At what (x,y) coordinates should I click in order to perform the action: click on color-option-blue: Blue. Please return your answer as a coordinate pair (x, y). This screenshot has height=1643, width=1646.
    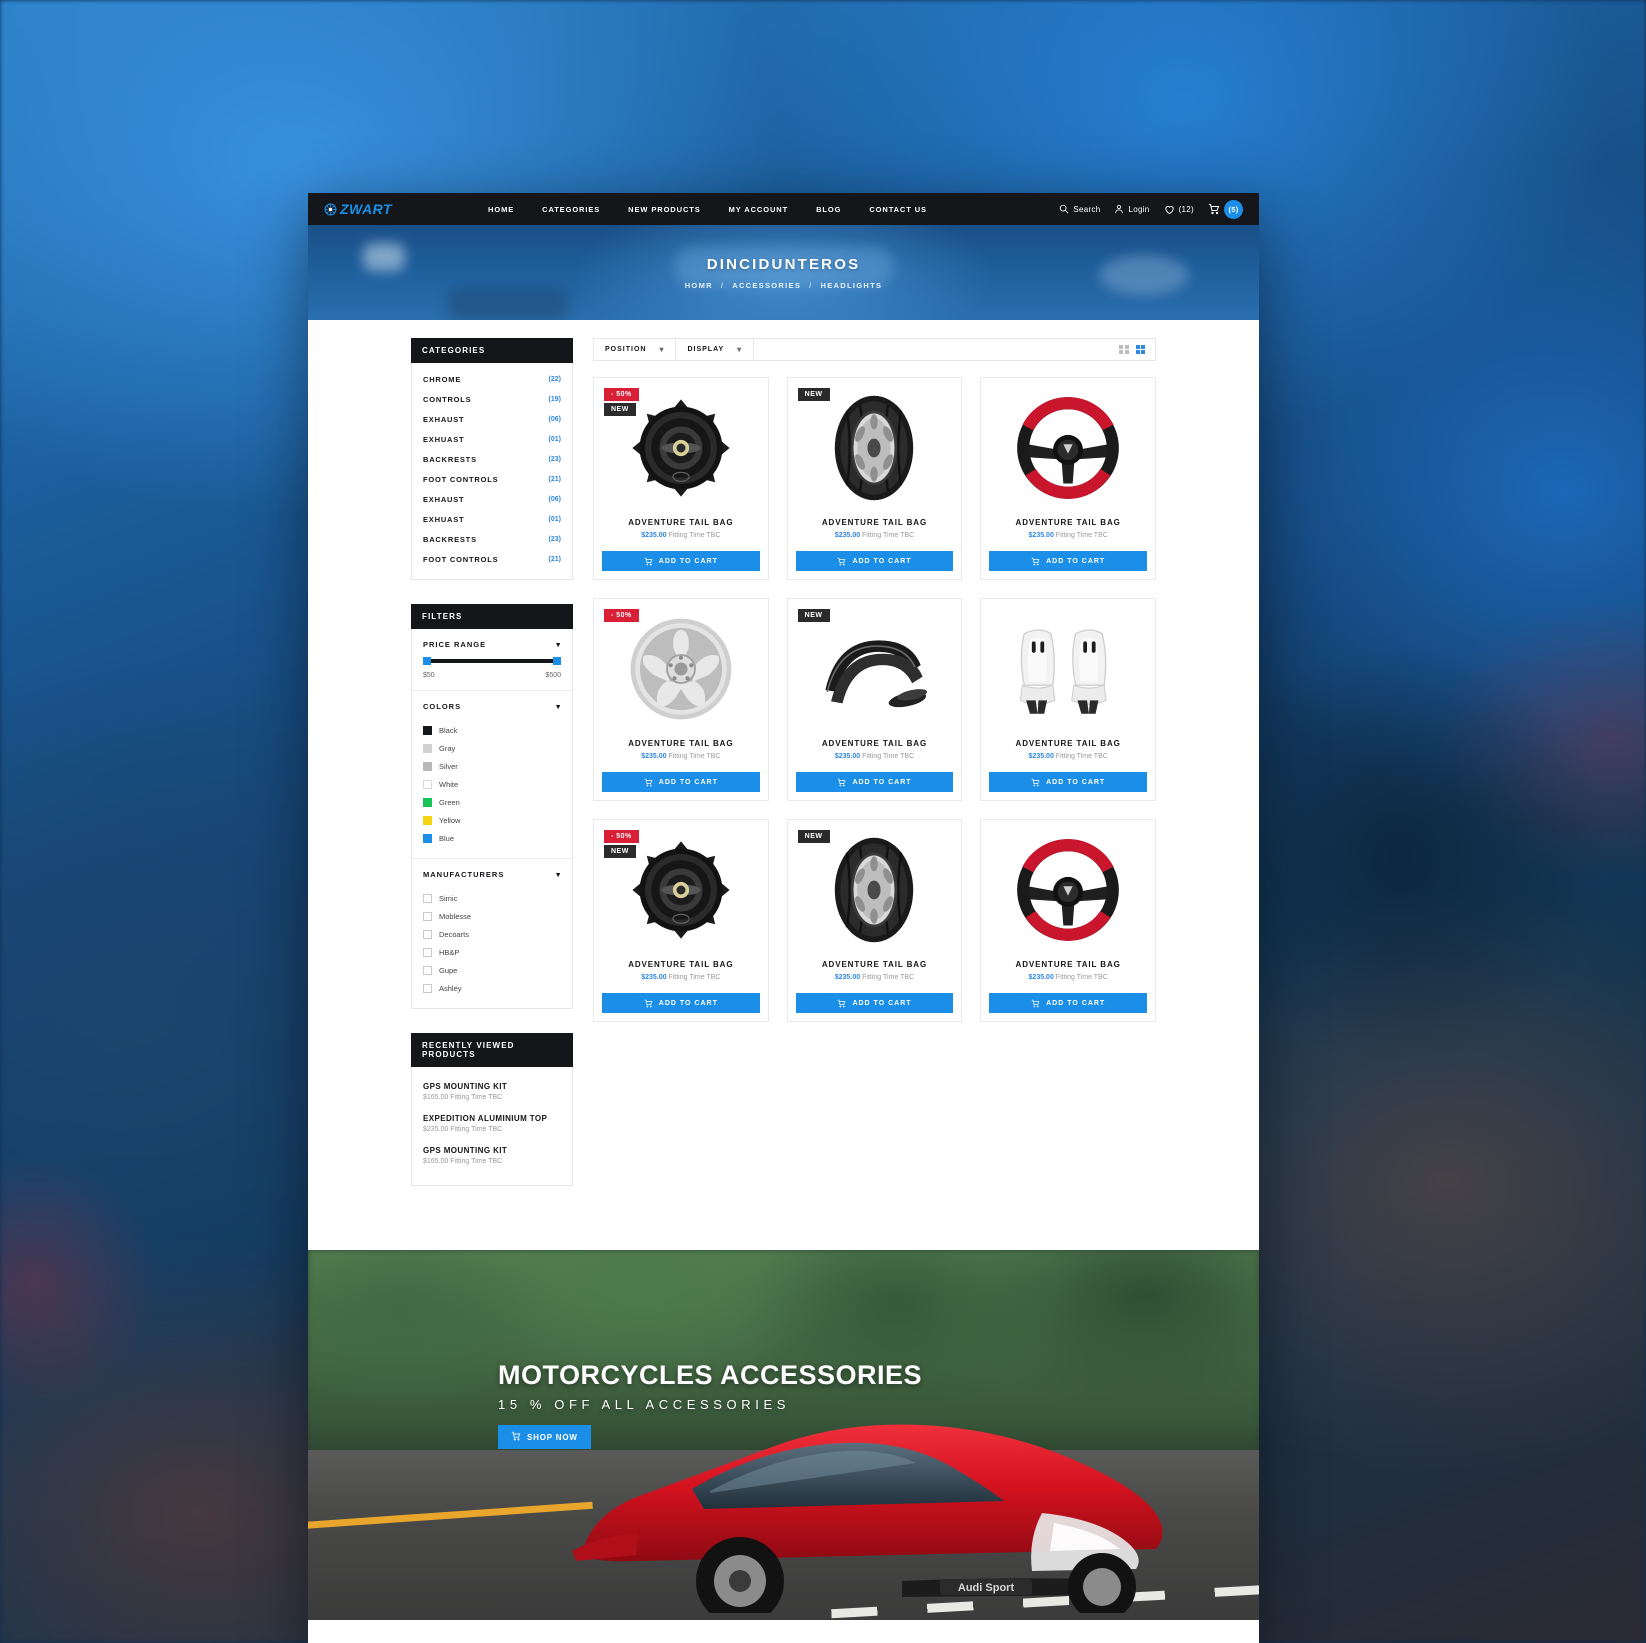
    Looking at the image, I should click on (492, 838).